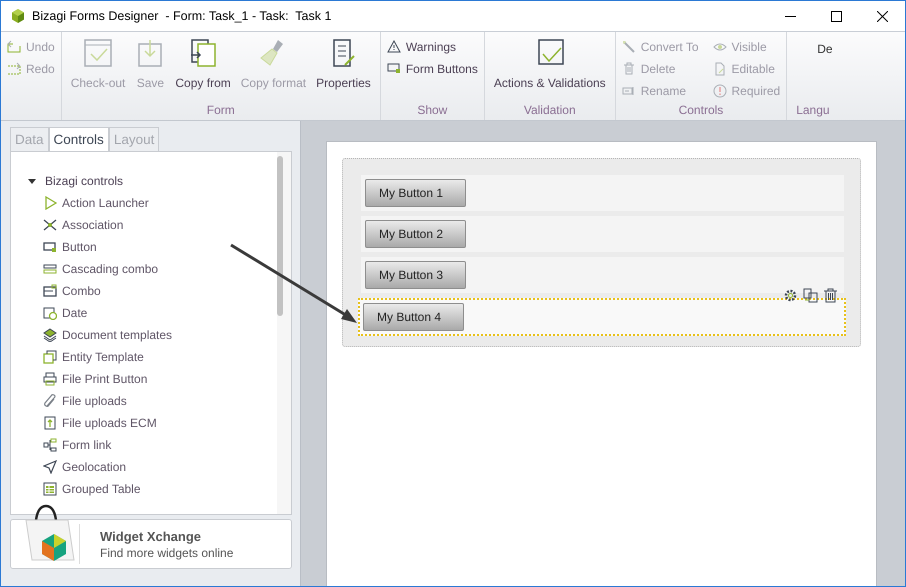  Describe the element at coordinates (629, 91) in the screenshot. I see `rename-icon` at that location.